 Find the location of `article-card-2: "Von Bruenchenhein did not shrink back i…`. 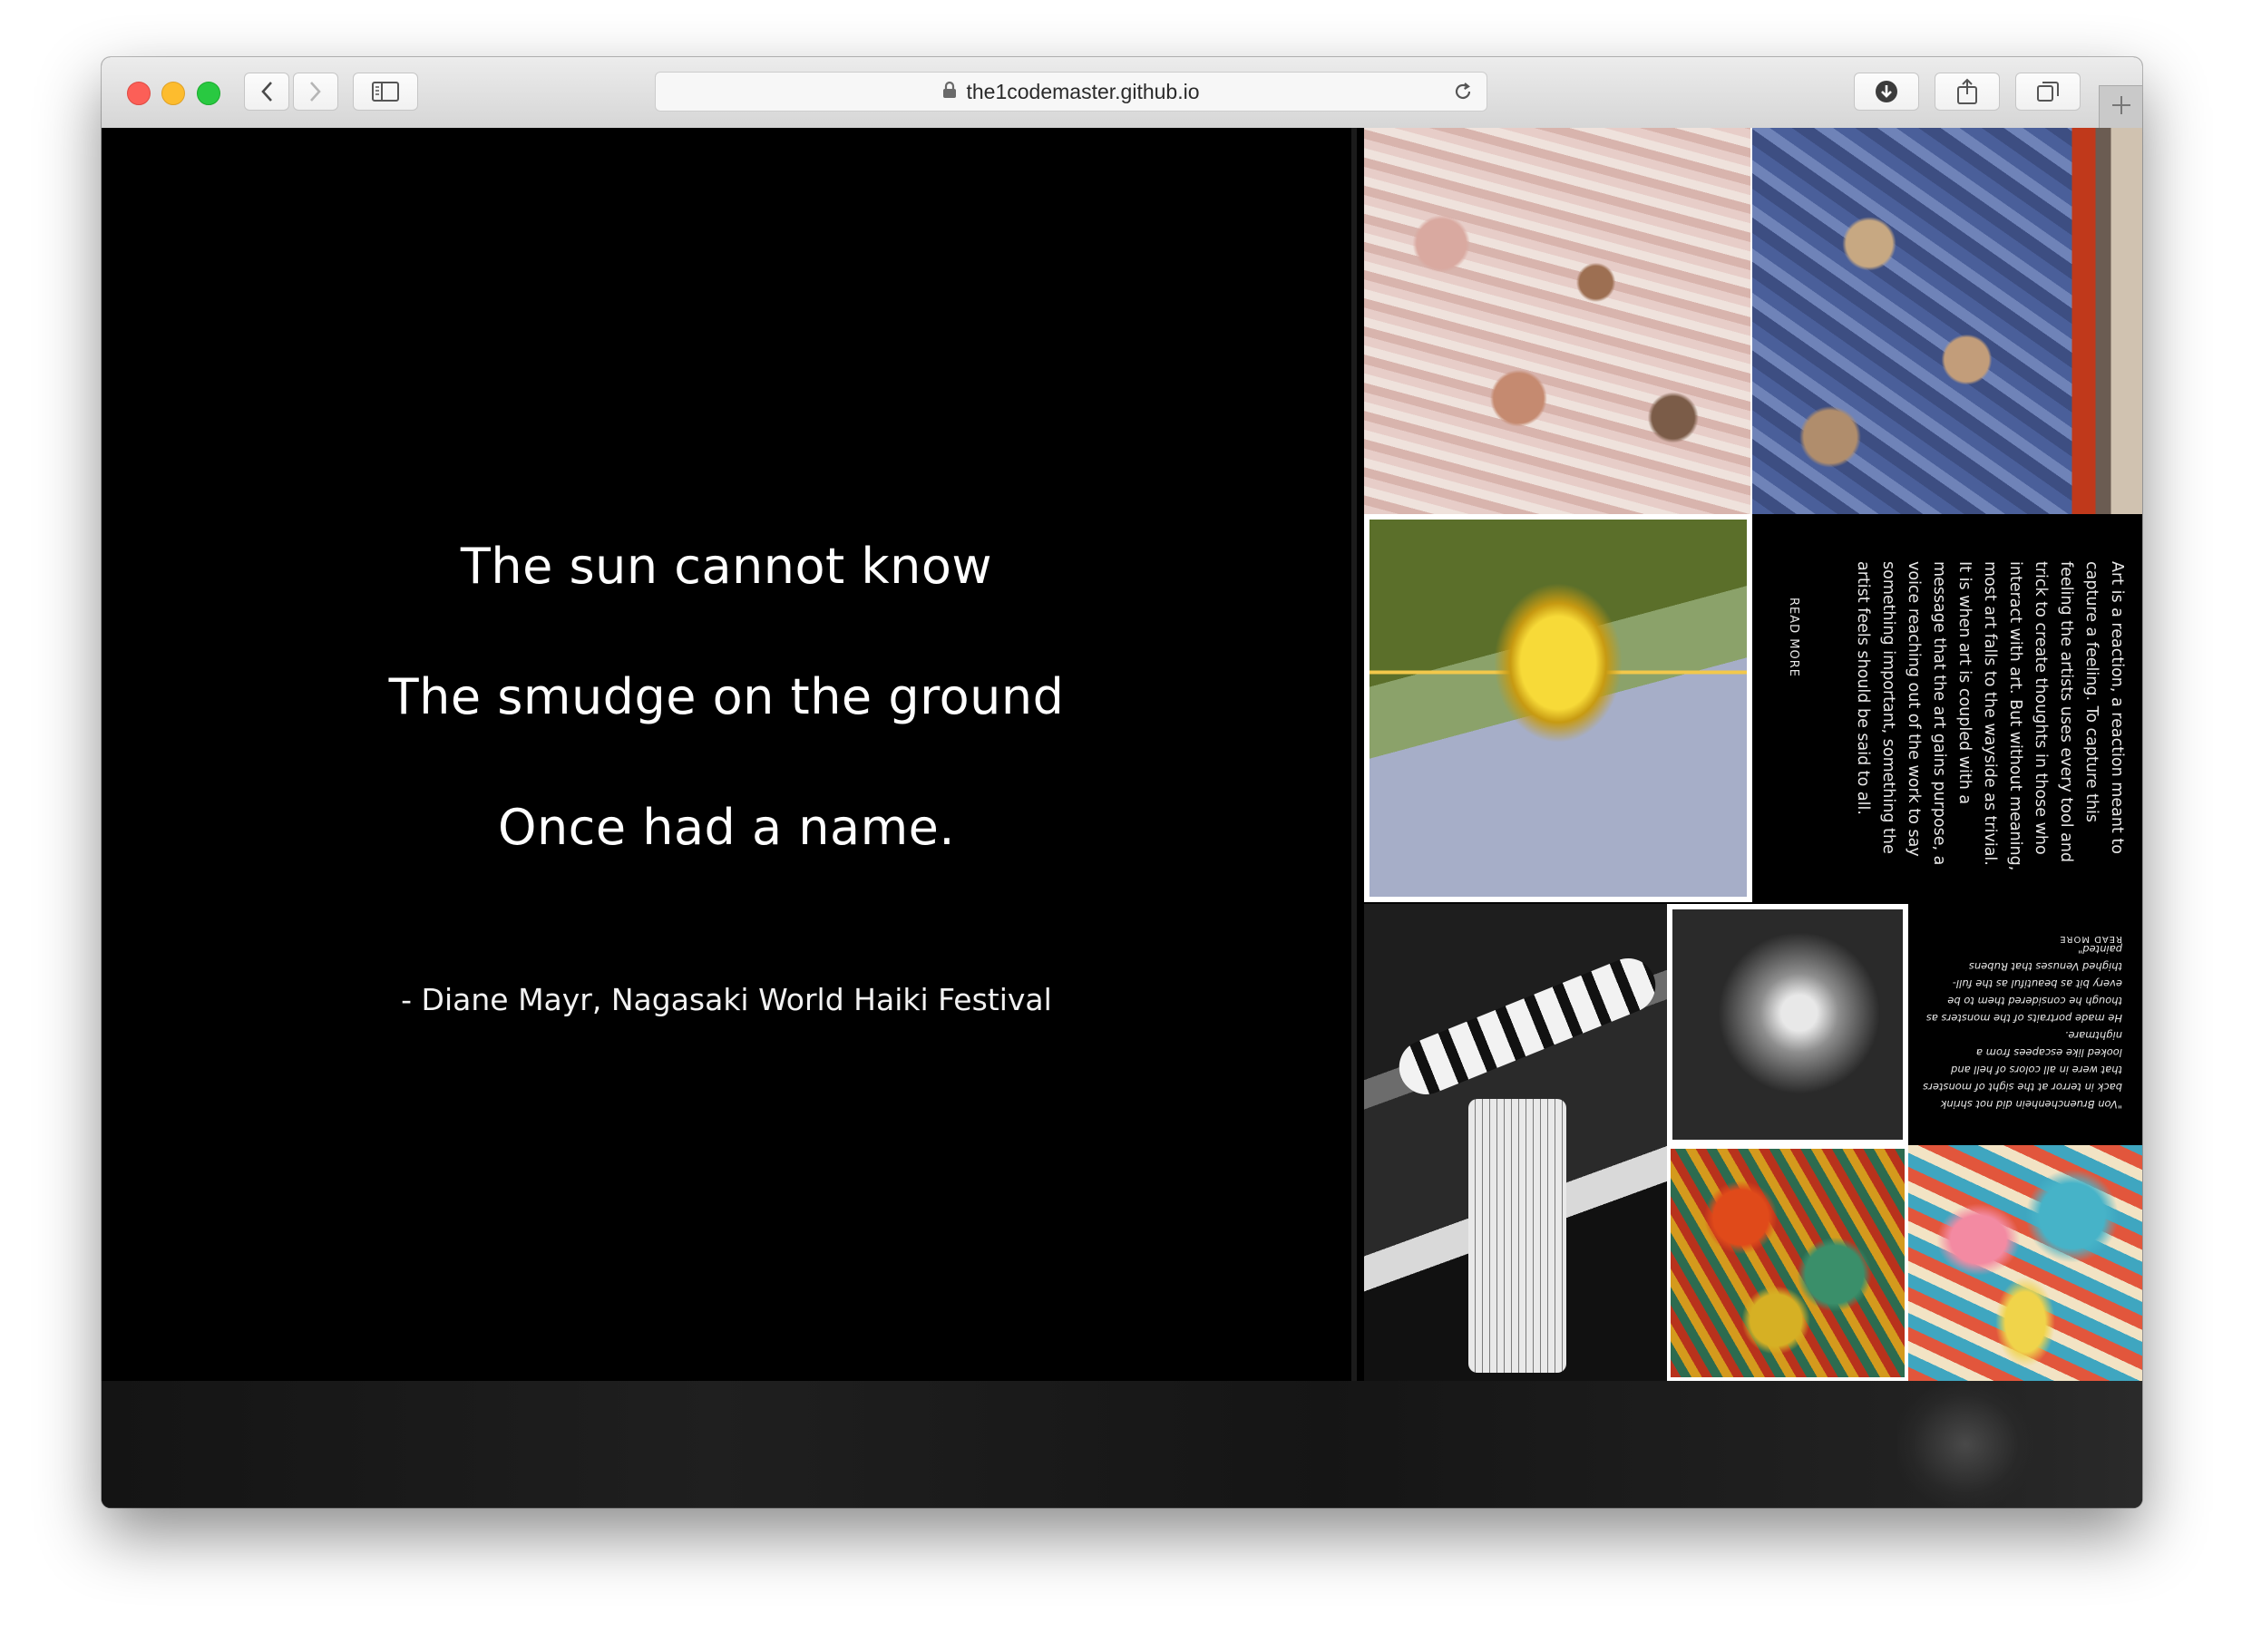

article-card-2: "Von Bruenchenhein did not shrink back i… is located at coordinates (2025, 1025).